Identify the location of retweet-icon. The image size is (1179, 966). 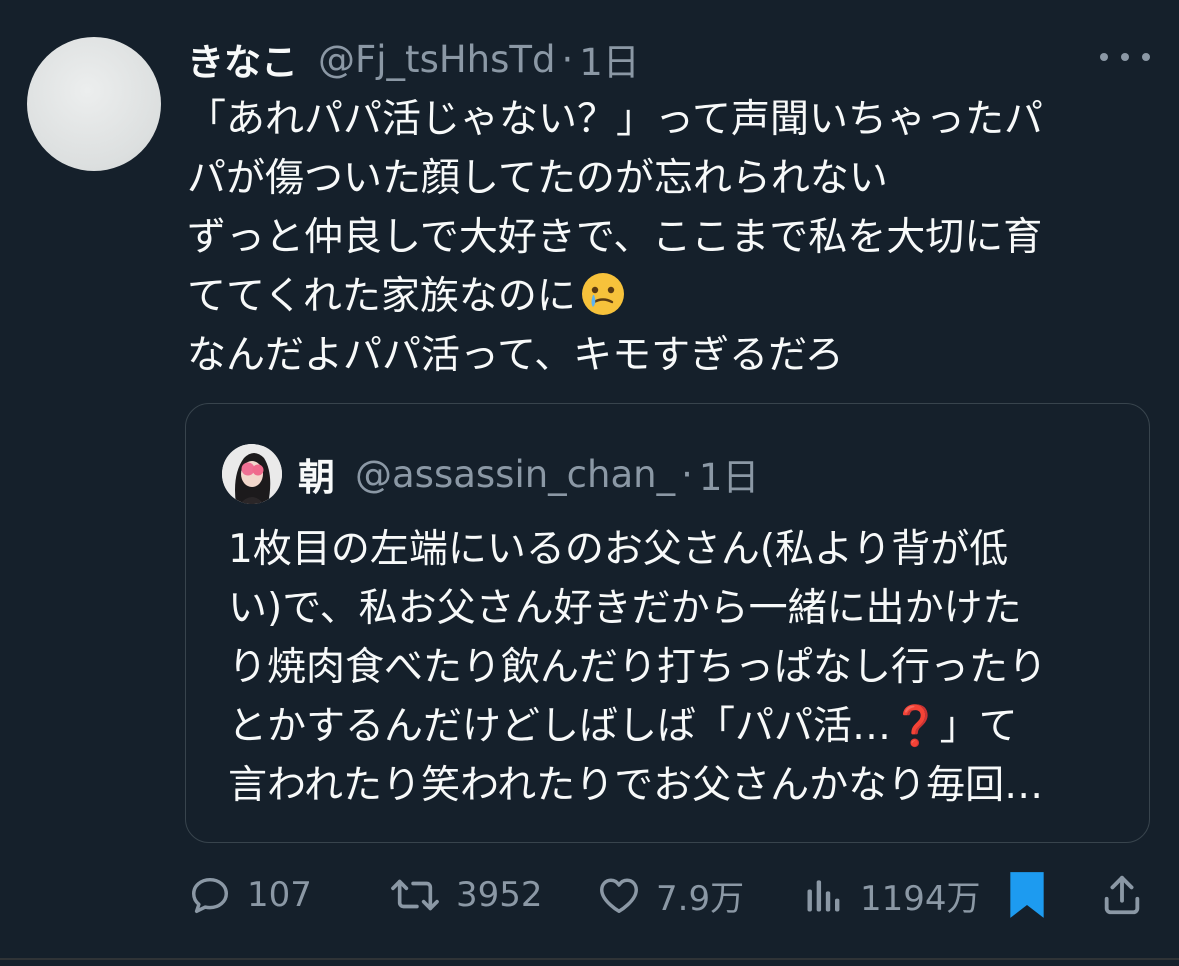
(415, 895).